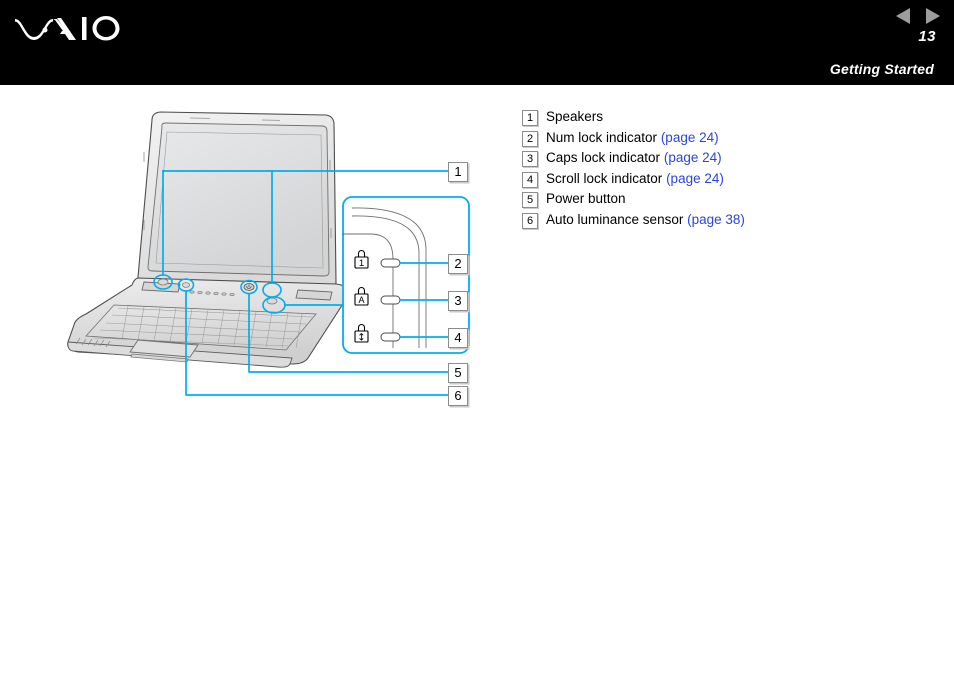  I want to click on callout-box-4: 4, so click(458, 338).